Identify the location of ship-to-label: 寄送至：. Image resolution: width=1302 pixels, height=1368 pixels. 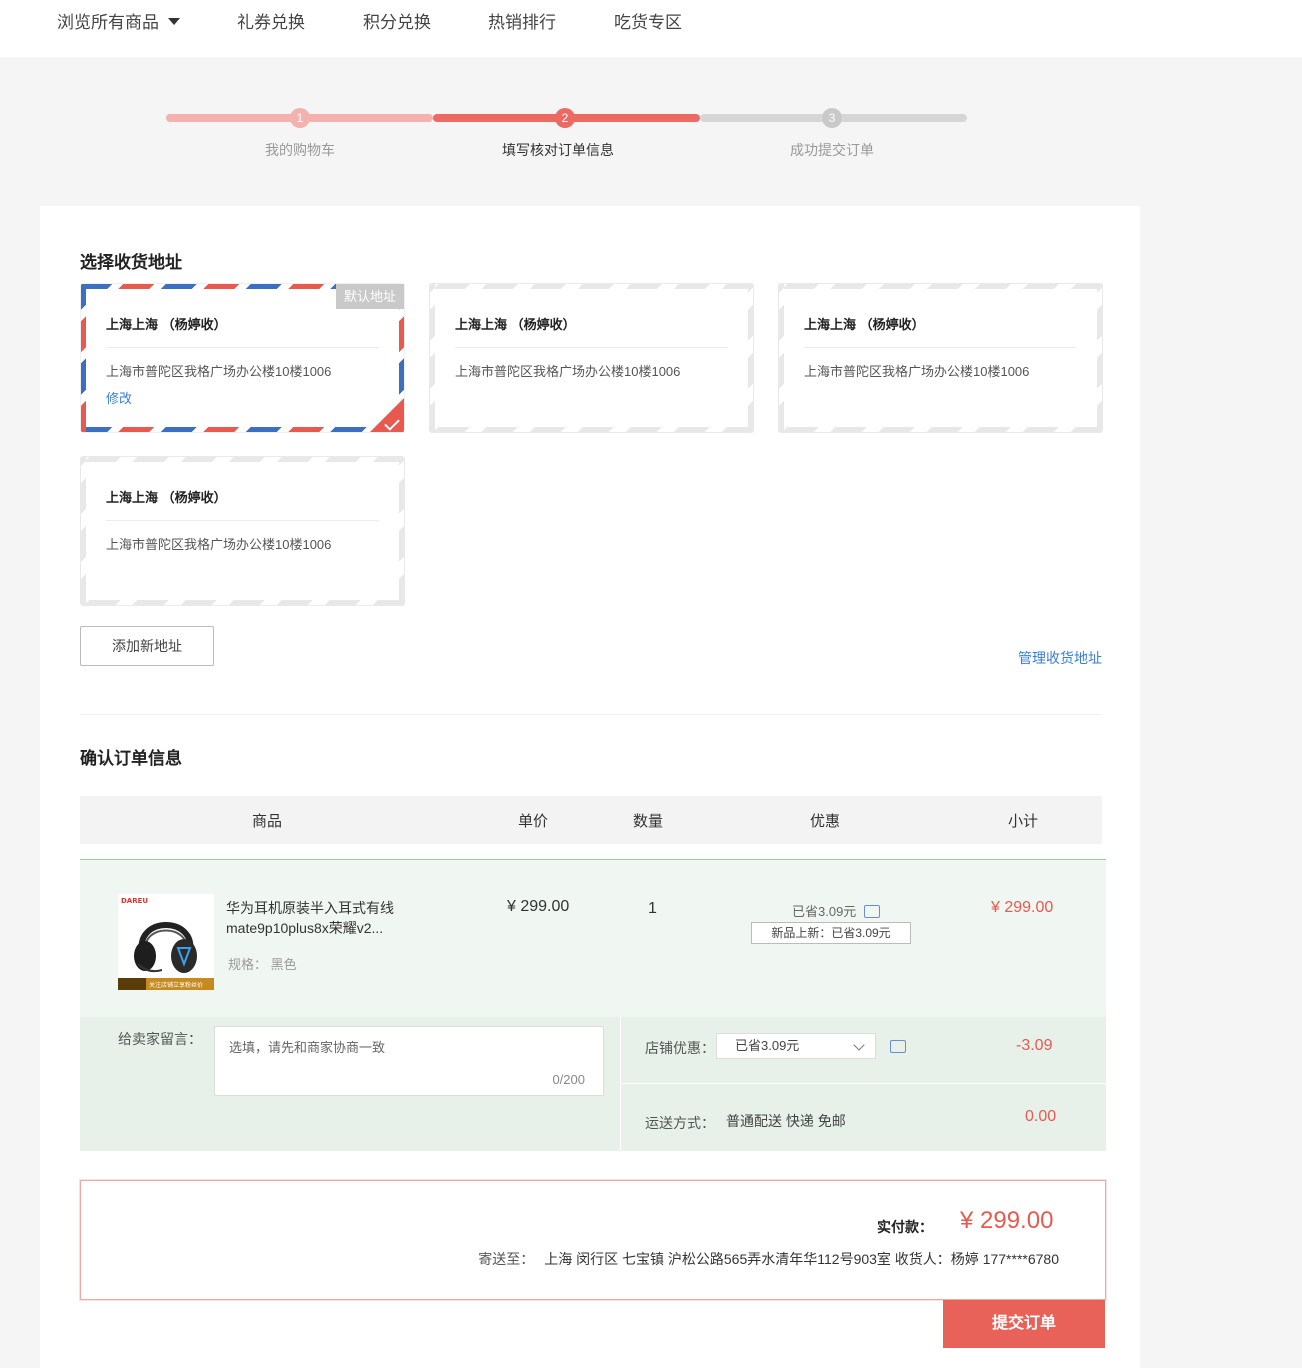
(506, 1259).